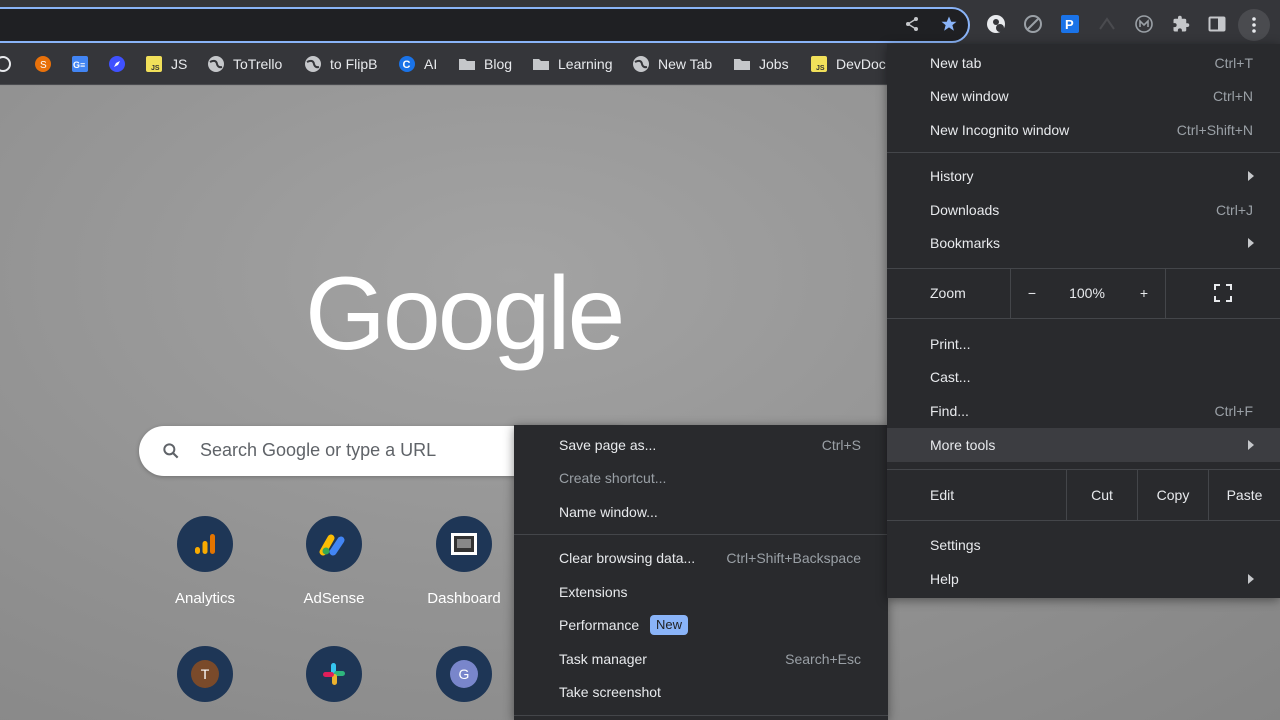  I want to click on profile-extension-icon, so click(996, 24).